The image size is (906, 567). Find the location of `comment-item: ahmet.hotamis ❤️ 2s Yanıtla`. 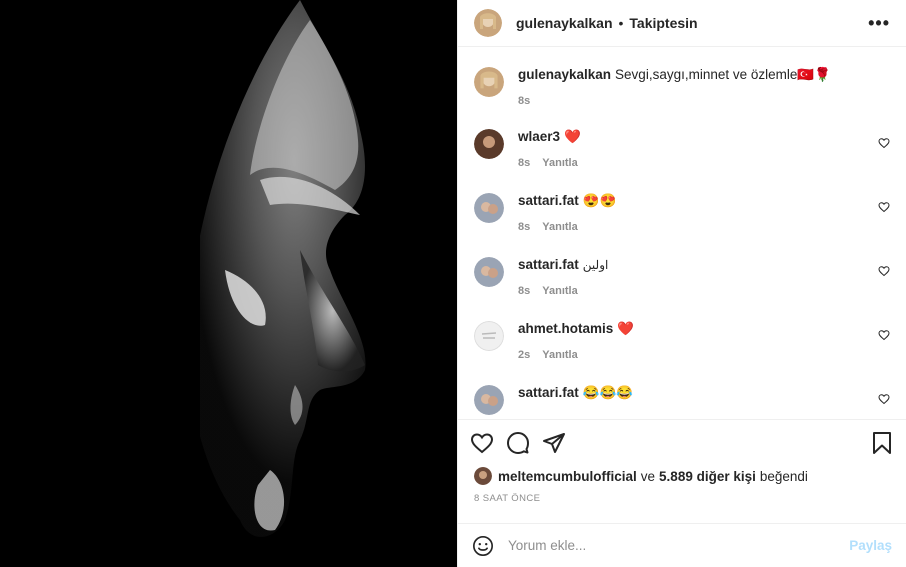

comment-item: ahmet.hotamis ❤️ 2s Yanıtla is located at coordinates (682, 339).